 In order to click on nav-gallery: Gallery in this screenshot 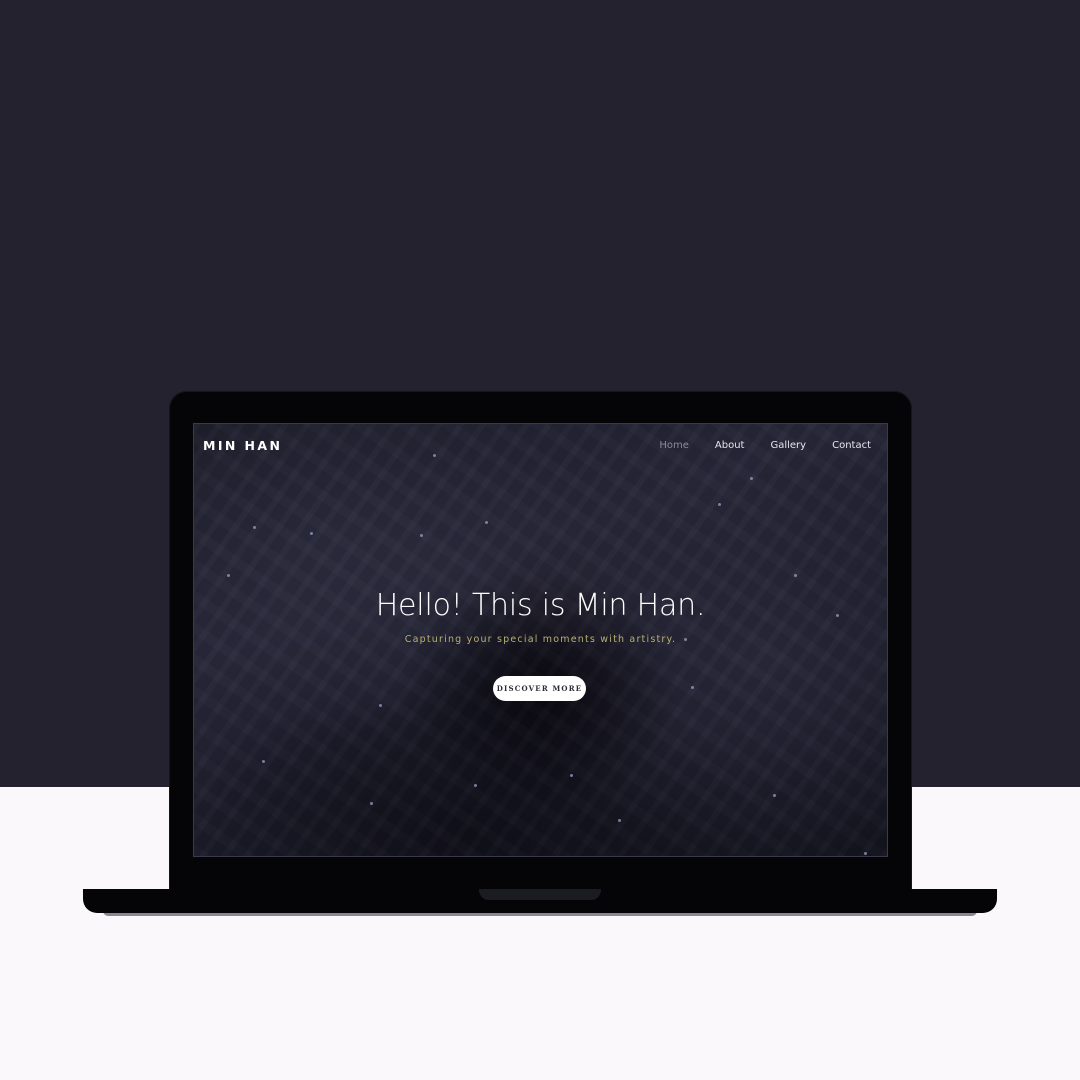, I will do `click(788, 445)`.